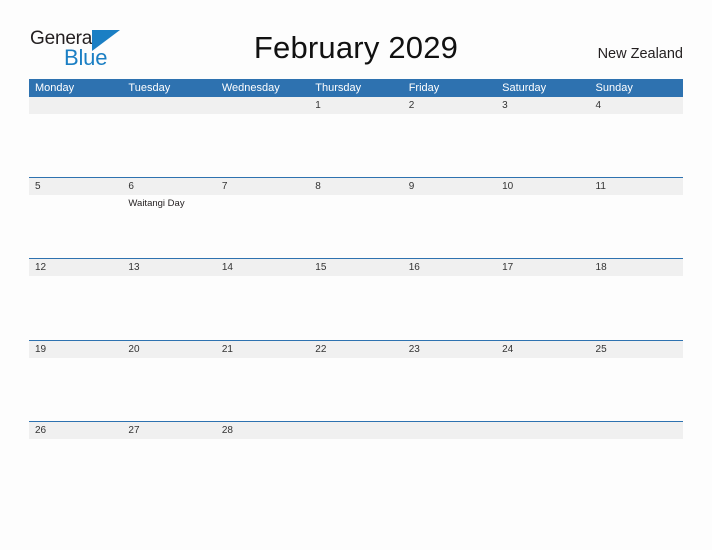  I want to click on day-number: 19, so click(75, 349).